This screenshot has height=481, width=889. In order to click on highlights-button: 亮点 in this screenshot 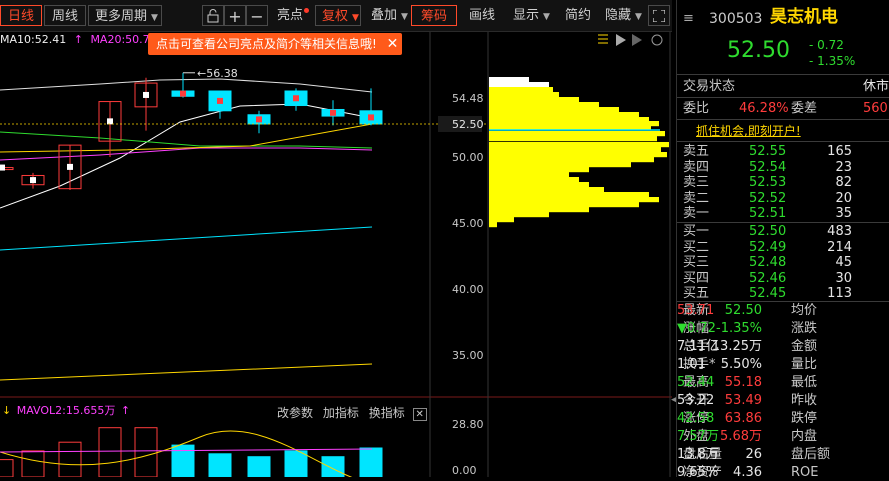, I will do `click(293, 15)`.